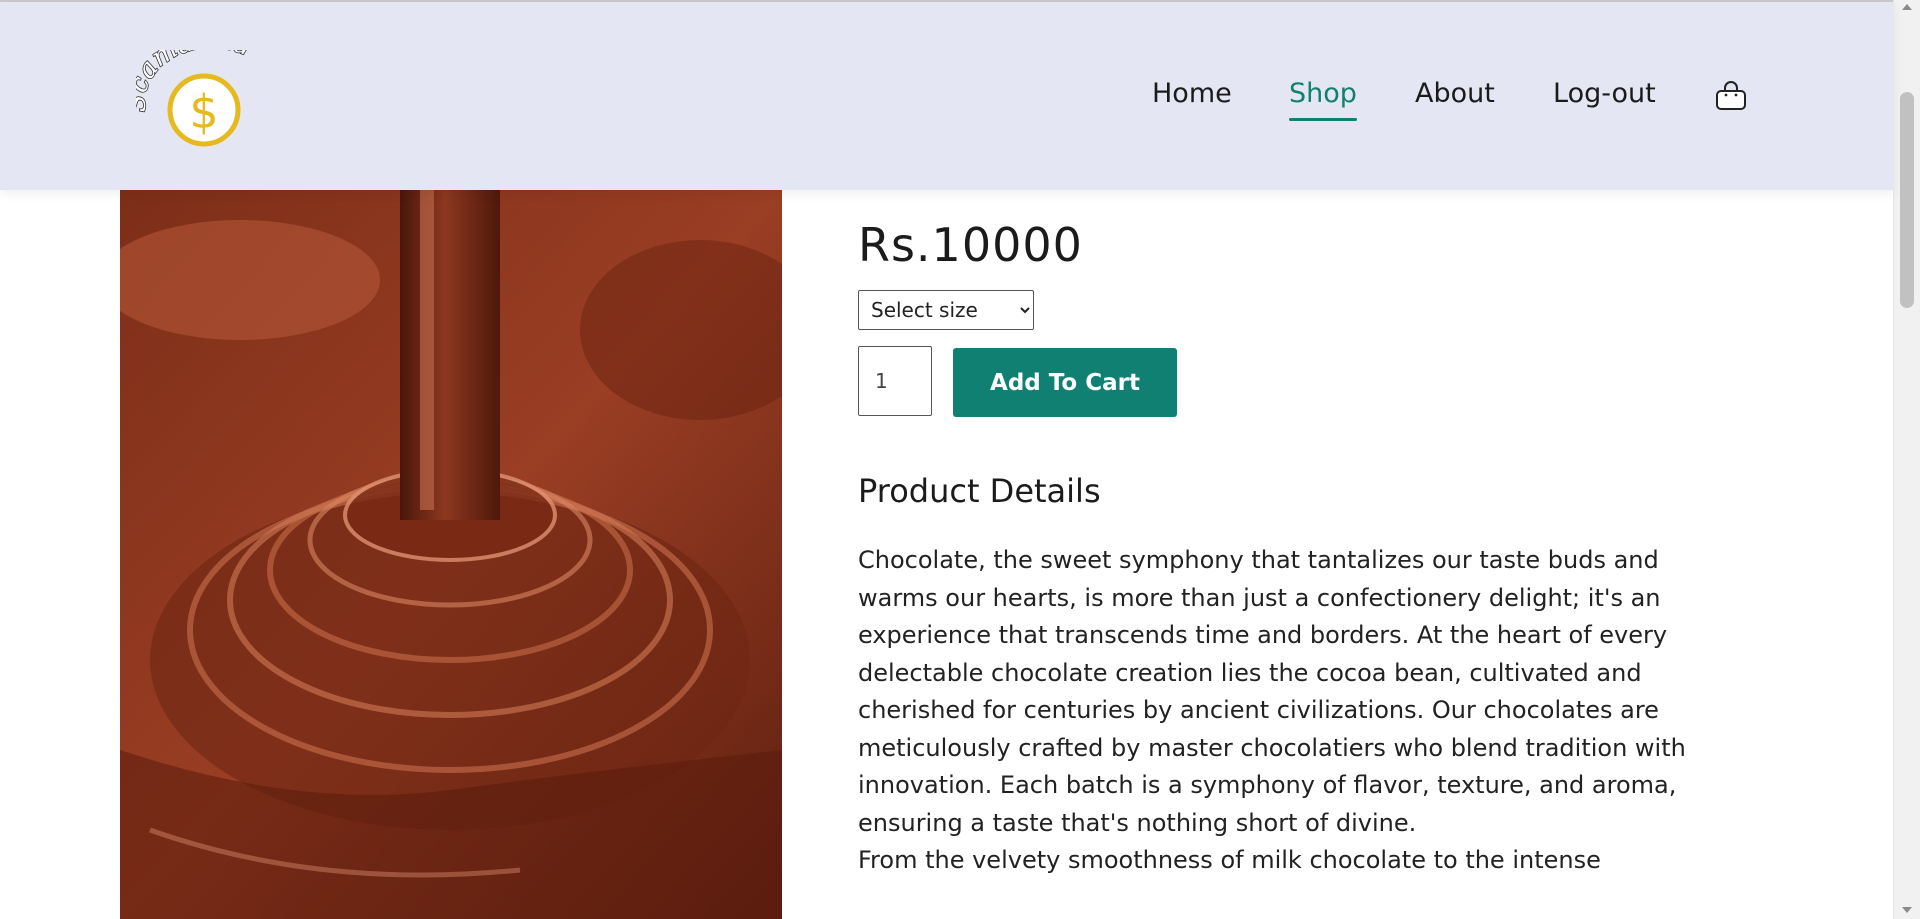 Image resolution: width=1920 pixels, height=919 pixels. What do you see at coordinates (1731, 97) in the screenshot?
I see `shopping-bag-icon` at bounding box center [1731, 97].